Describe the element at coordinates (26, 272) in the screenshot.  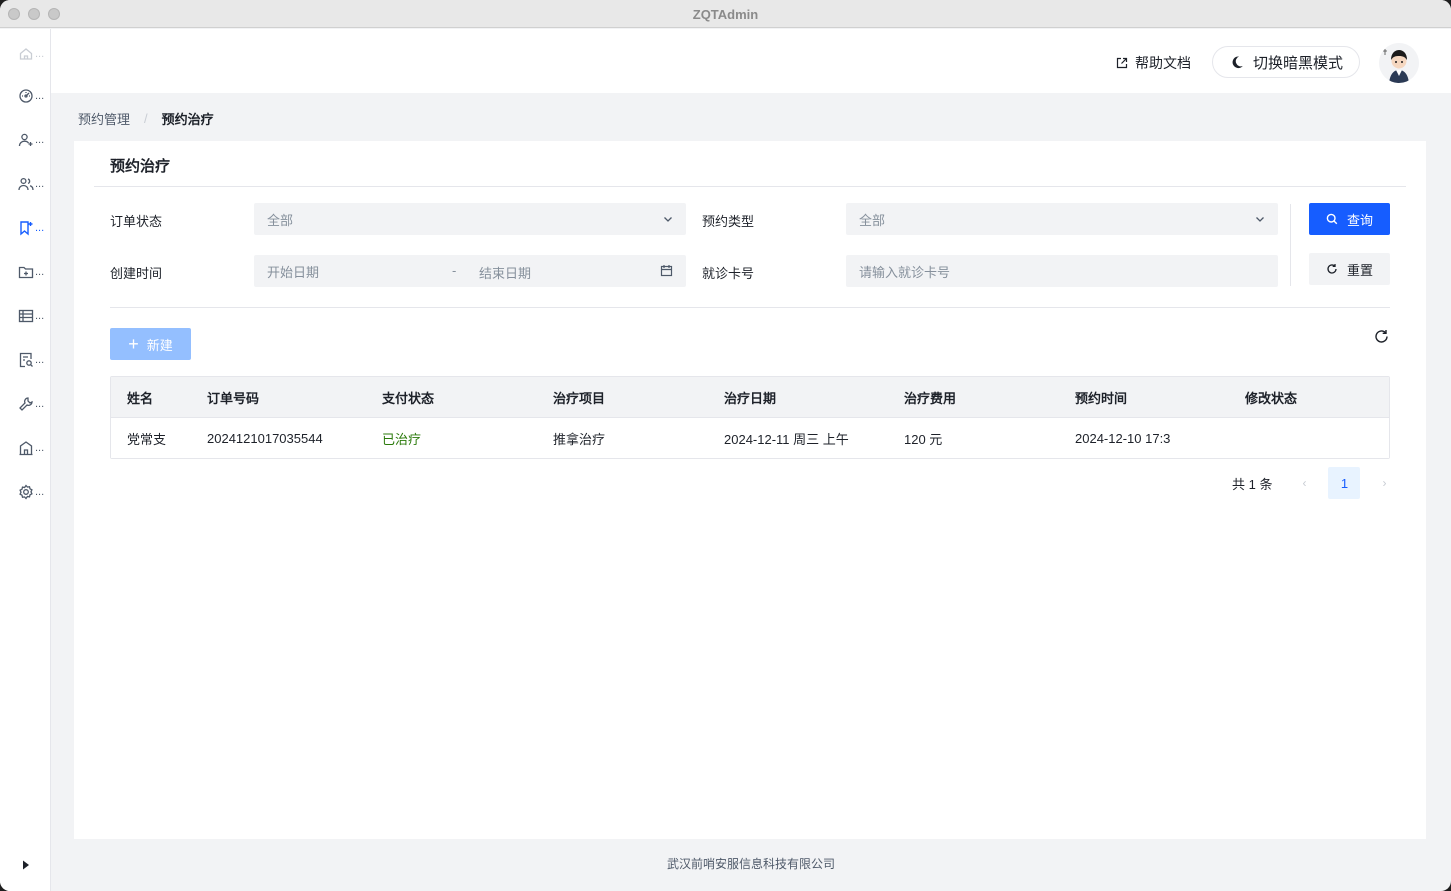
I see `folder-add-icon` at that location.